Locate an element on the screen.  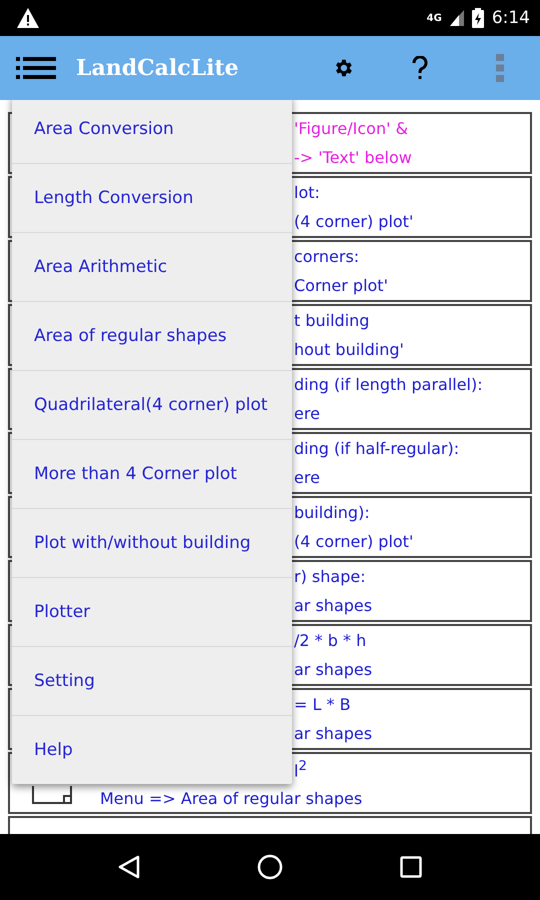
row-title: t building is located at coordinates (332, 321).